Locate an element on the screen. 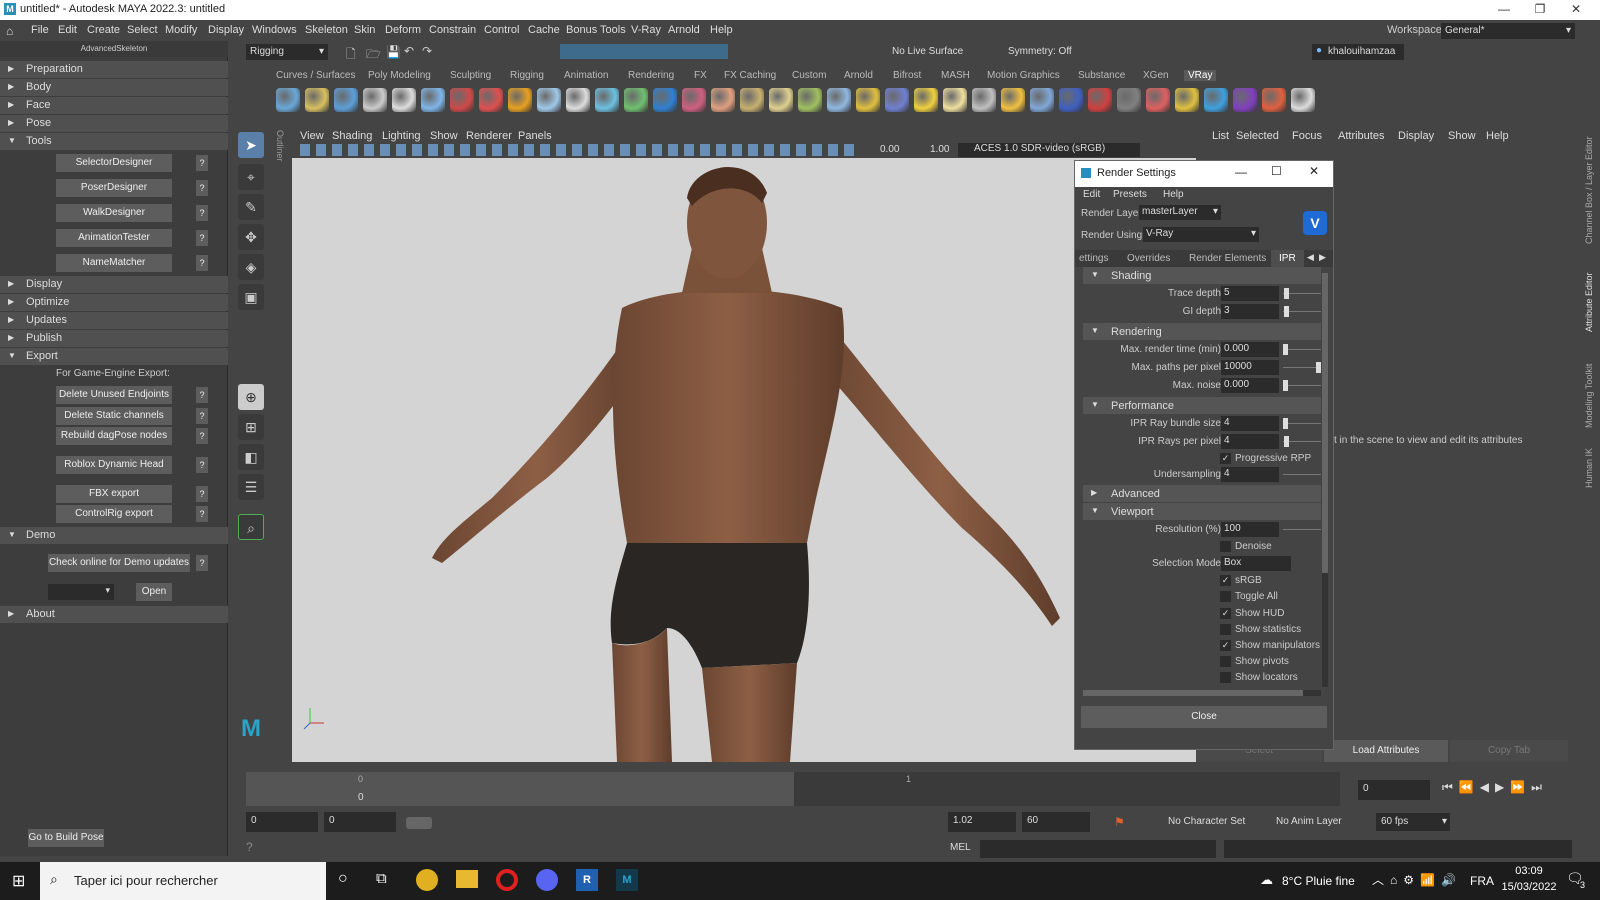  menu-skin: Skin is located at coordinates (364, 30).